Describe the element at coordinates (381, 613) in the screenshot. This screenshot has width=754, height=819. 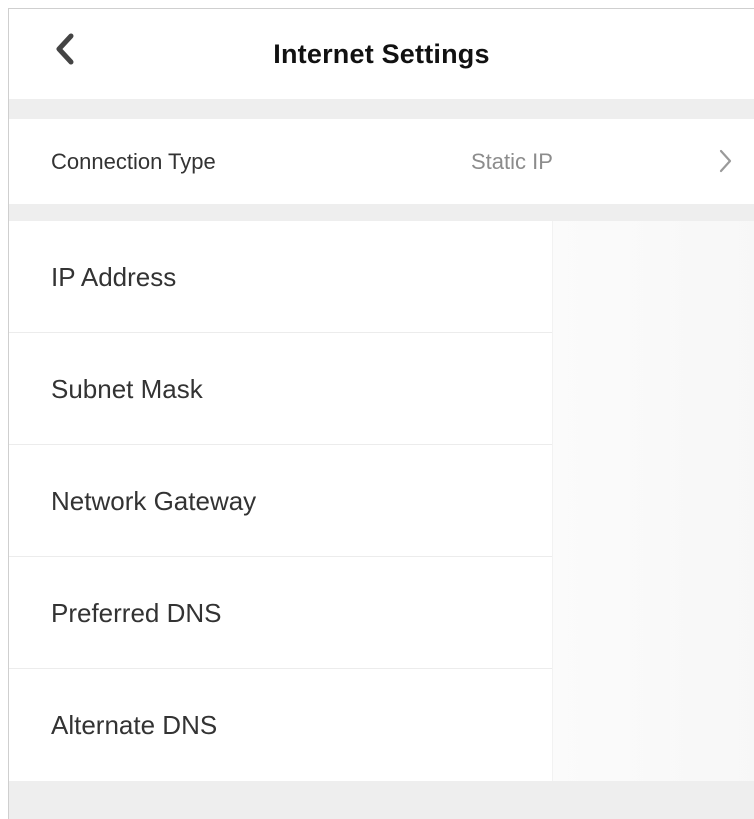
I see `preferred-dns-row: Preferred DNS` at that location.